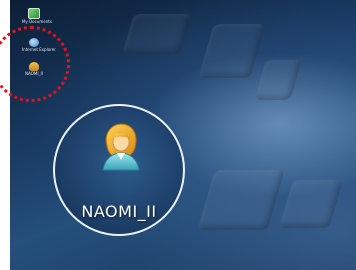 The width and height of the screenshot is (356, 270). Describe the element at coordinates (119, 211) in the screenshot. I see `zoomed-icon-label: NAOMI_II` at that location.